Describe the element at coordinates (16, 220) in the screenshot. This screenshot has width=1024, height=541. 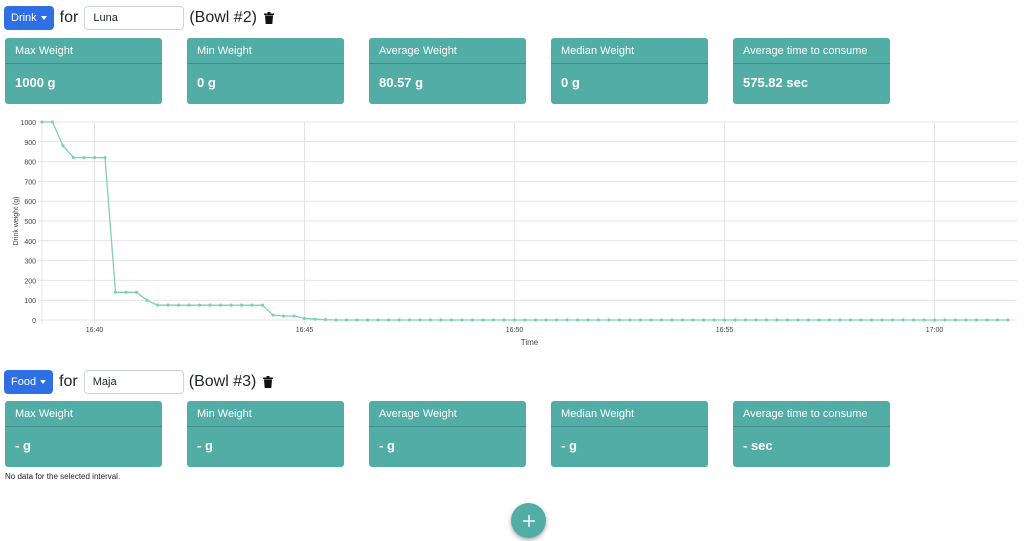
I see `y-axis-label: Drink weight (g)` at that location.